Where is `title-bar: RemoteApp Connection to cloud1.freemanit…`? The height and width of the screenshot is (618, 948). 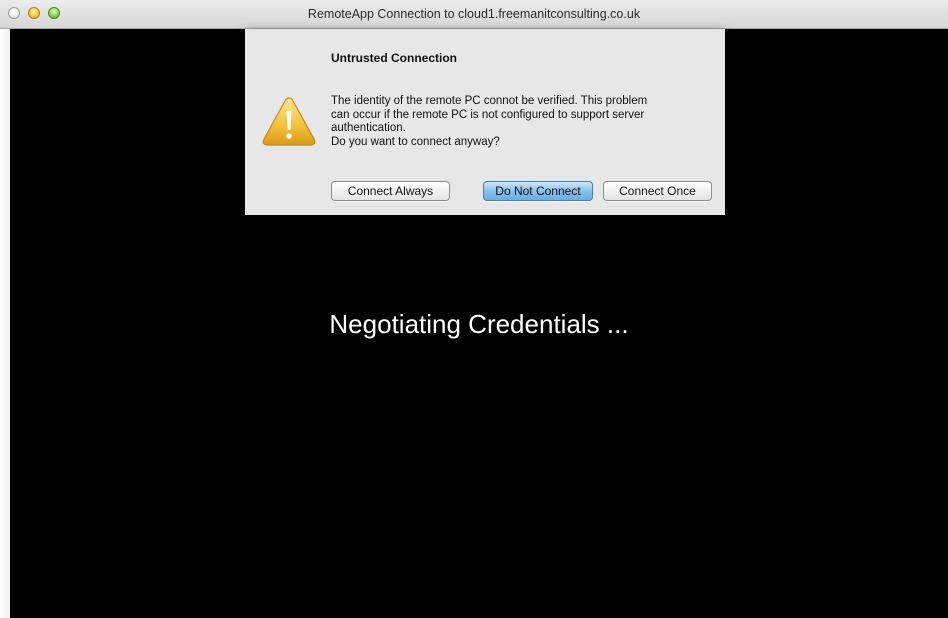 title-bar: RemoteApp Connection to cloud1.freemanit… is located at coordinates (474, 14).